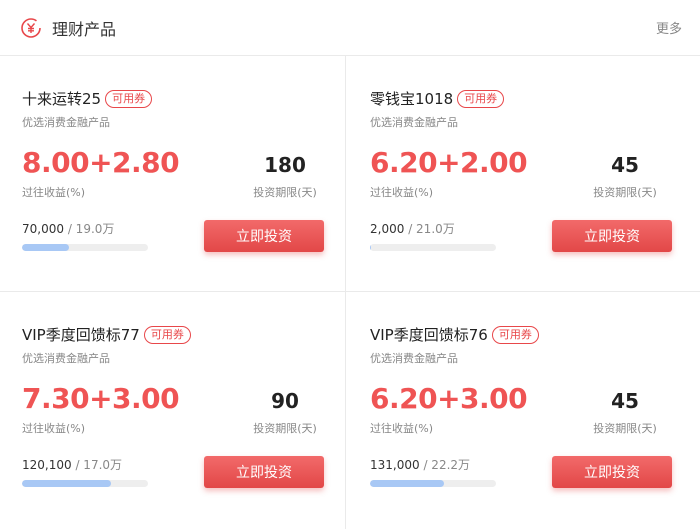  What do you see at coordinates (285, 165) in the screenshot?
I see `product-term: 180` at bounding box center [285, 165].